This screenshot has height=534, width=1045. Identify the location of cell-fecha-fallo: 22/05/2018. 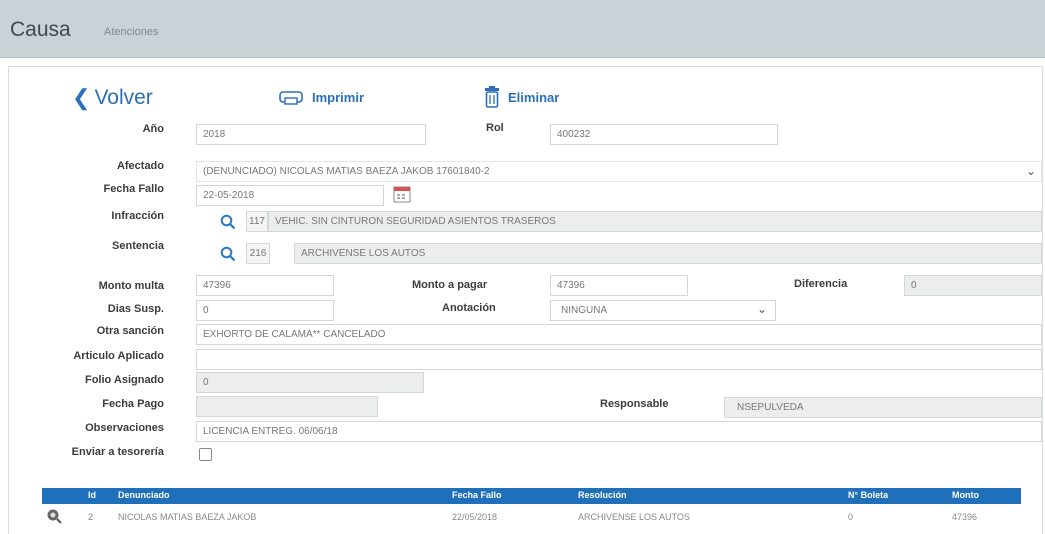
(475, 517).